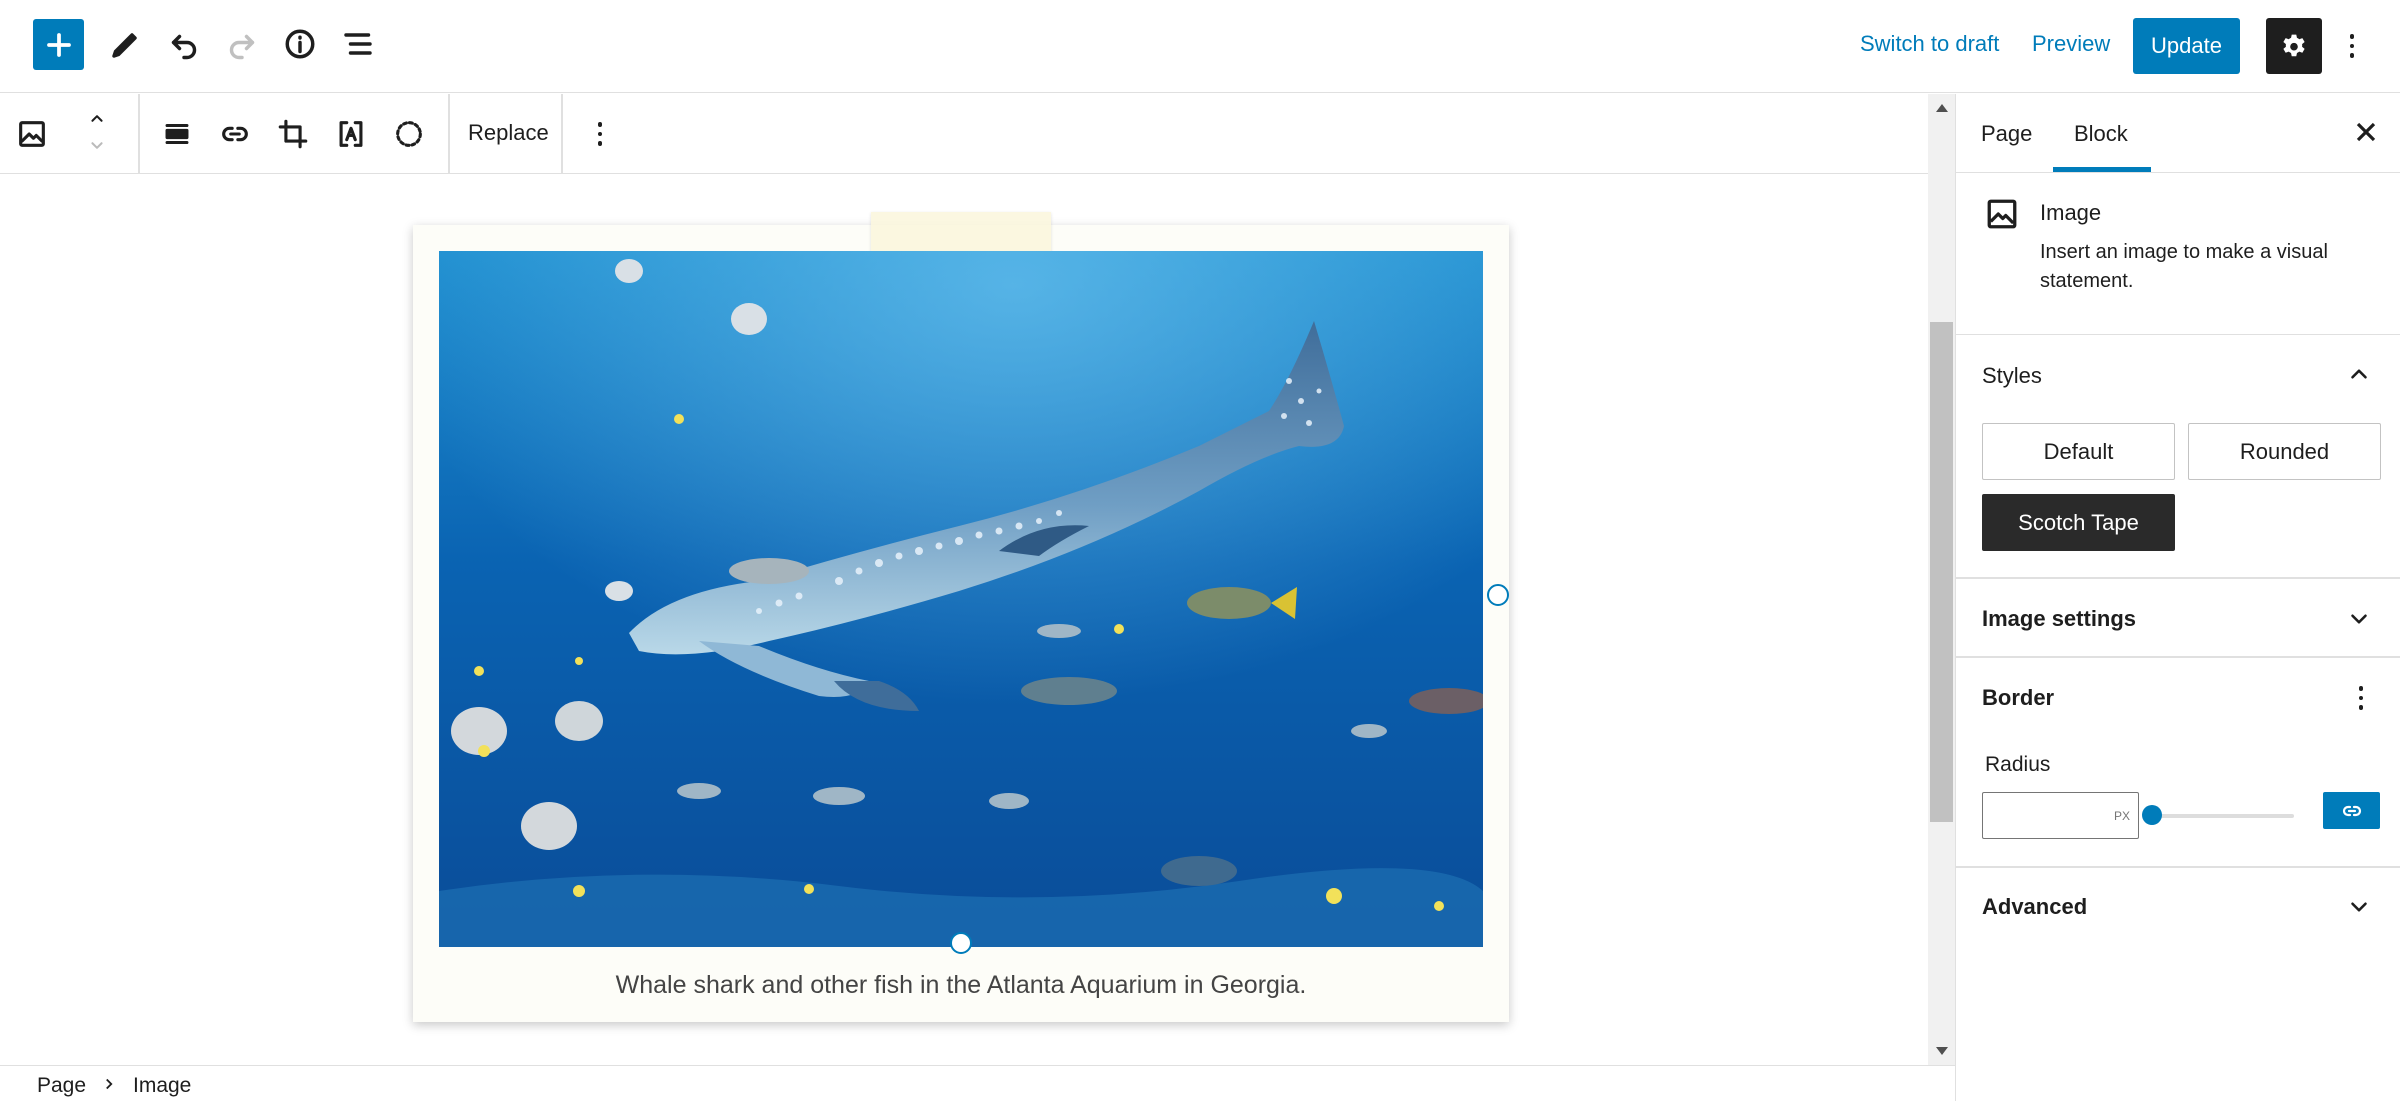  I want to click on crop-icon, so click(293, 134).